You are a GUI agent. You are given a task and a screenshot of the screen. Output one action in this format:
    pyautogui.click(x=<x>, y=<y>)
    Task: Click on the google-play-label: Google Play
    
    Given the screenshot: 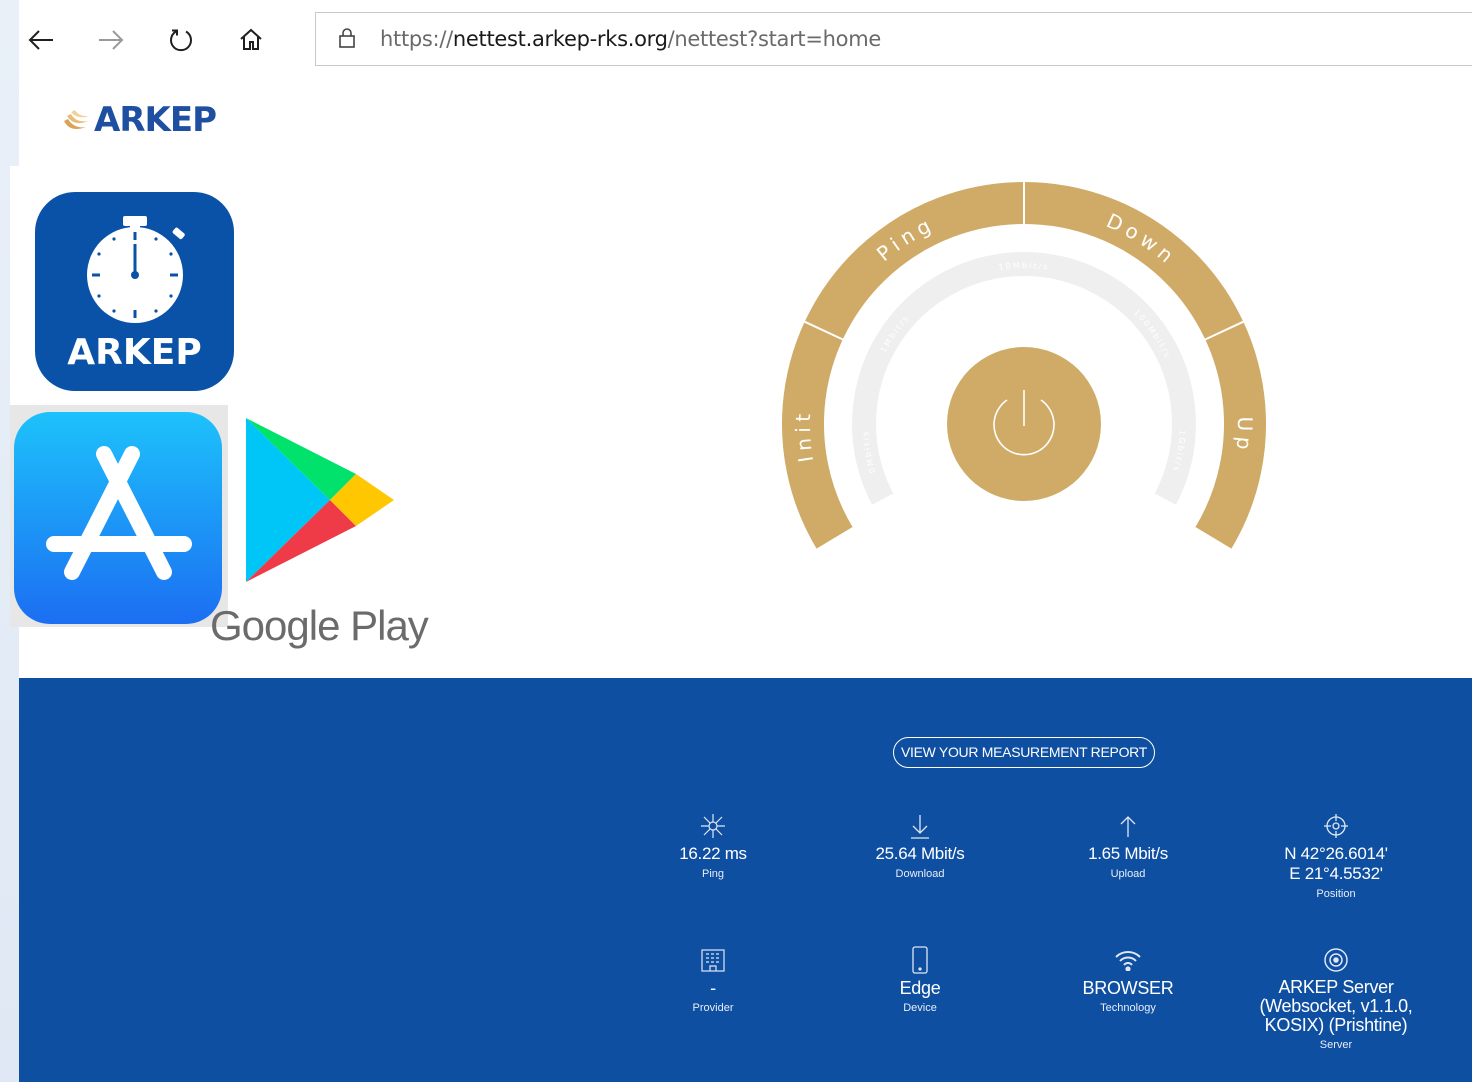 What is the action you would take?
    pyautogui.click(x=319, y=625)
    